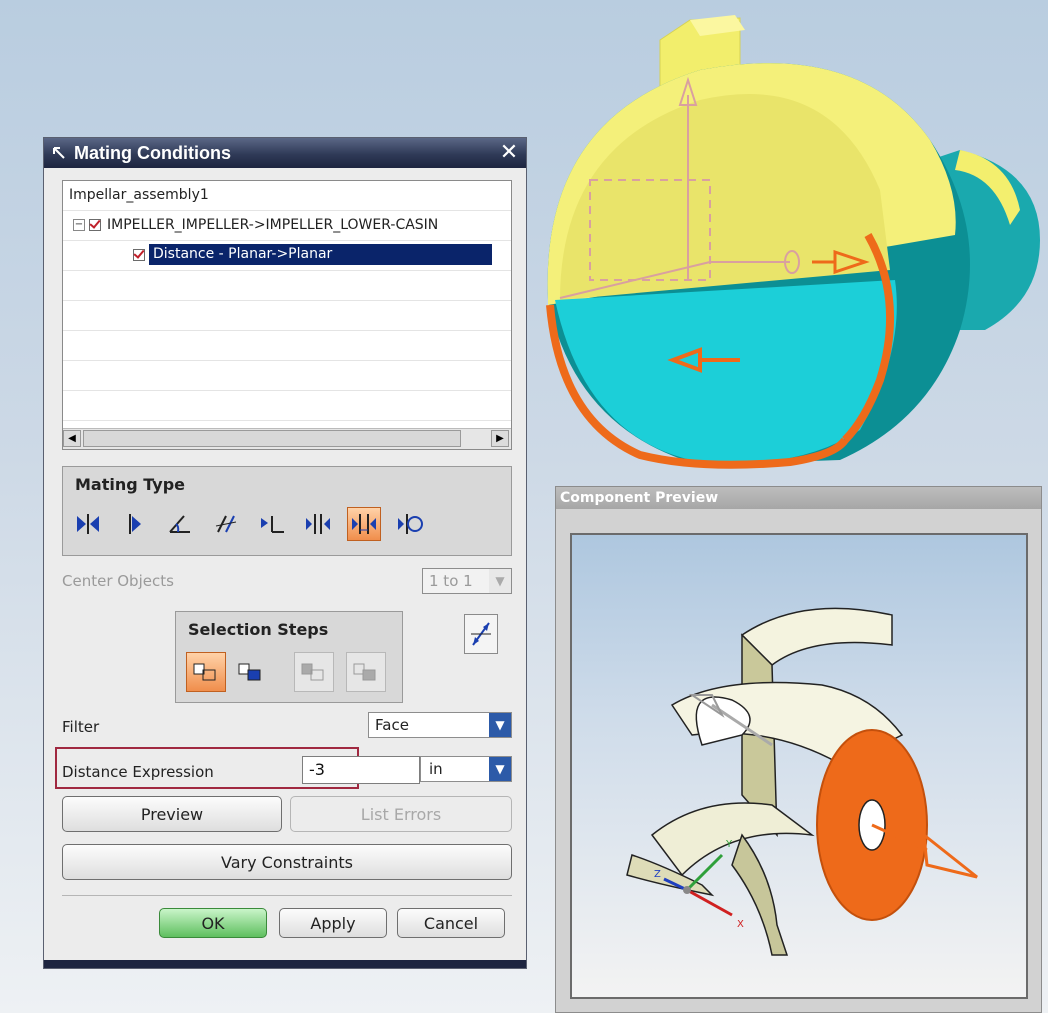 This screenshot has height=1013, width=1048. Describe the element at coordinates (152, 152) in the screenshot. I see `dialog-title: Mating Conditions` at that location.